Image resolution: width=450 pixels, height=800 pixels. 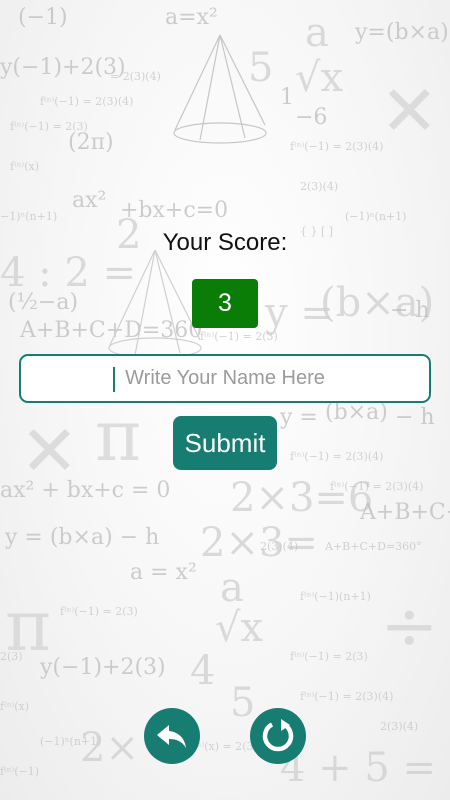 I want to click on score-label: Your Score:, so click(x=225, y=242).